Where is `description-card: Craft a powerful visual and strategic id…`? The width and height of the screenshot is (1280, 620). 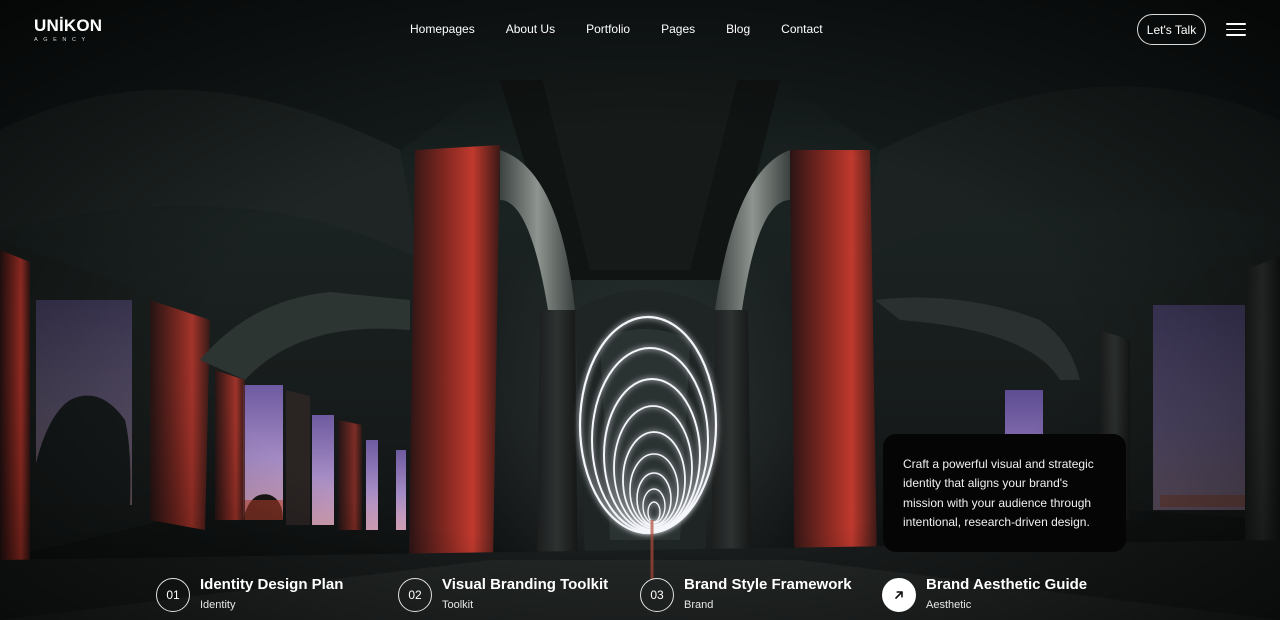 description-card: Craft a powerful visual and strategic id… is located at coordinates (1004, 493).